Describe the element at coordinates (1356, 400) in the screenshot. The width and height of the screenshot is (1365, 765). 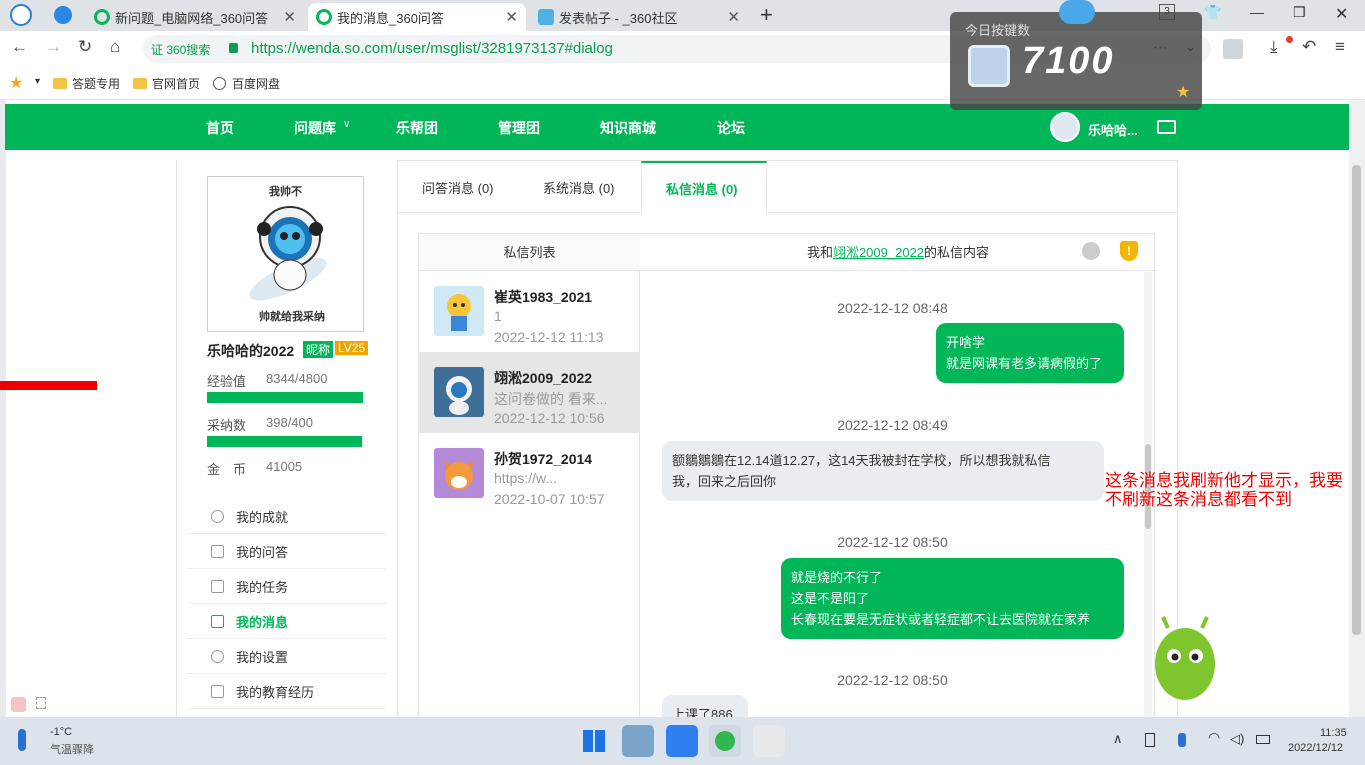
I see `scrollbar-thumb` at that location.